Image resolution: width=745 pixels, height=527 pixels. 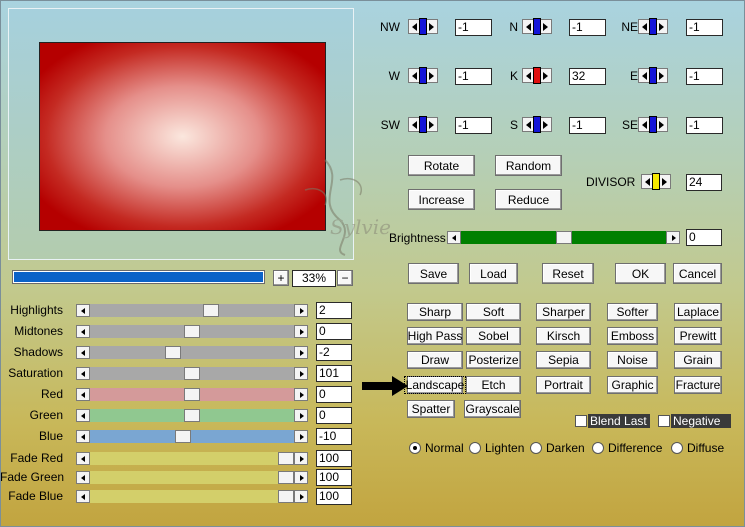 I want to click on preset-softer-button: Softer, so click(x=632, y=312).